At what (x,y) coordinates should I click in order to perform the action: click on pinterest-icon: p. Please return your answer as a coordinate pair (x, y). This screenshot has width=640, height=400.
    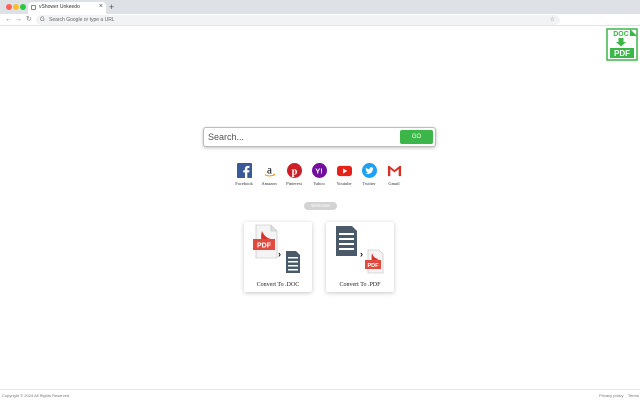
    Looking at the image, I should click on (294, 170).